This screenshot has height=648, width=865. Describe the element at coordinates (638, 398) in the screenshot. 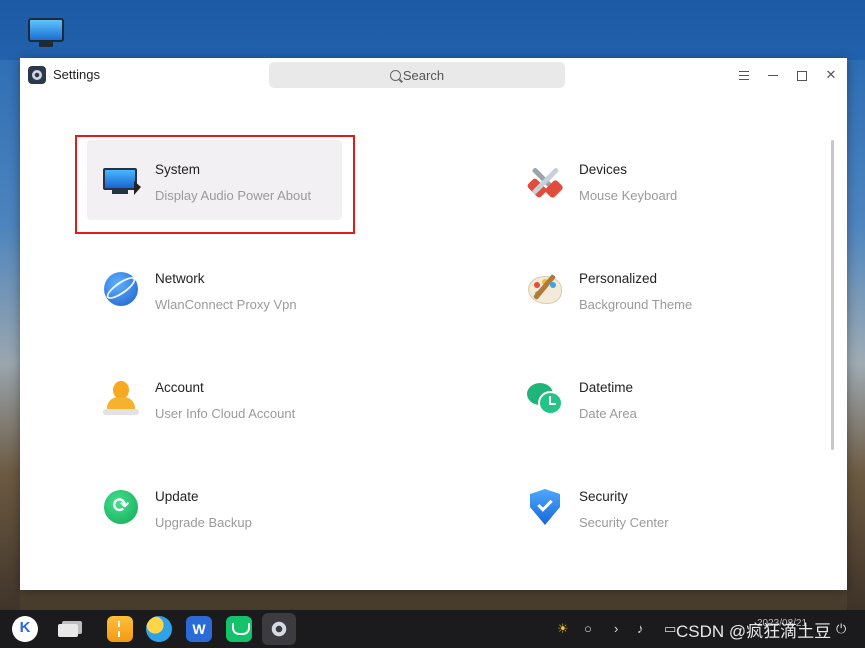

I see `card-datetime: Datetime Date Area` at that location.